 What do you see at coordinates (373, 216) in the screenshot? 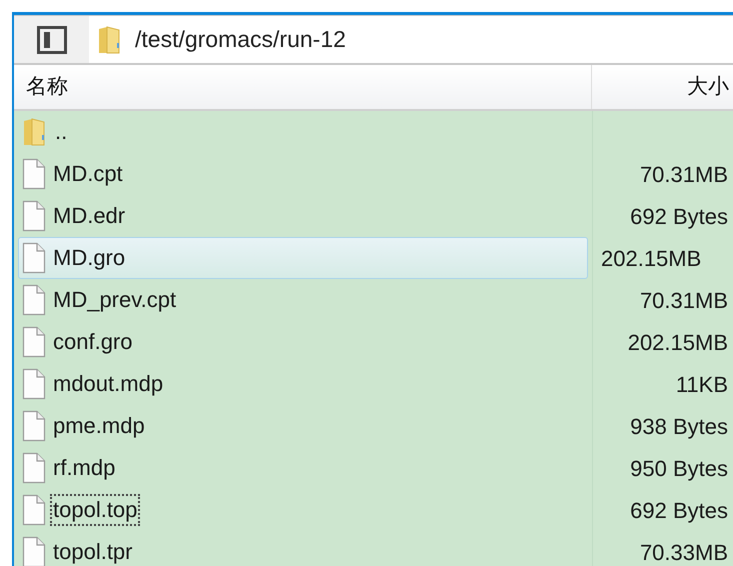
I see `file-row: MD.edr 692 Bytes` at bounding box center [373, 216].